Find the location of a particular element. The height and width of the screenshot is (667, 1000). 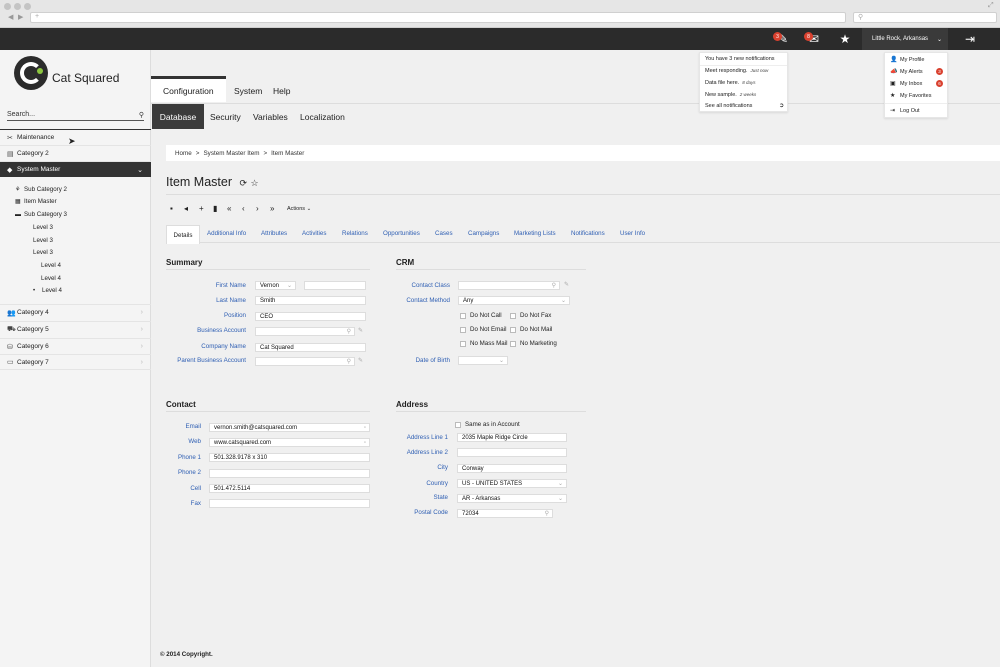

star-outline-icon: ☆ is located at coordinates (255, 183).